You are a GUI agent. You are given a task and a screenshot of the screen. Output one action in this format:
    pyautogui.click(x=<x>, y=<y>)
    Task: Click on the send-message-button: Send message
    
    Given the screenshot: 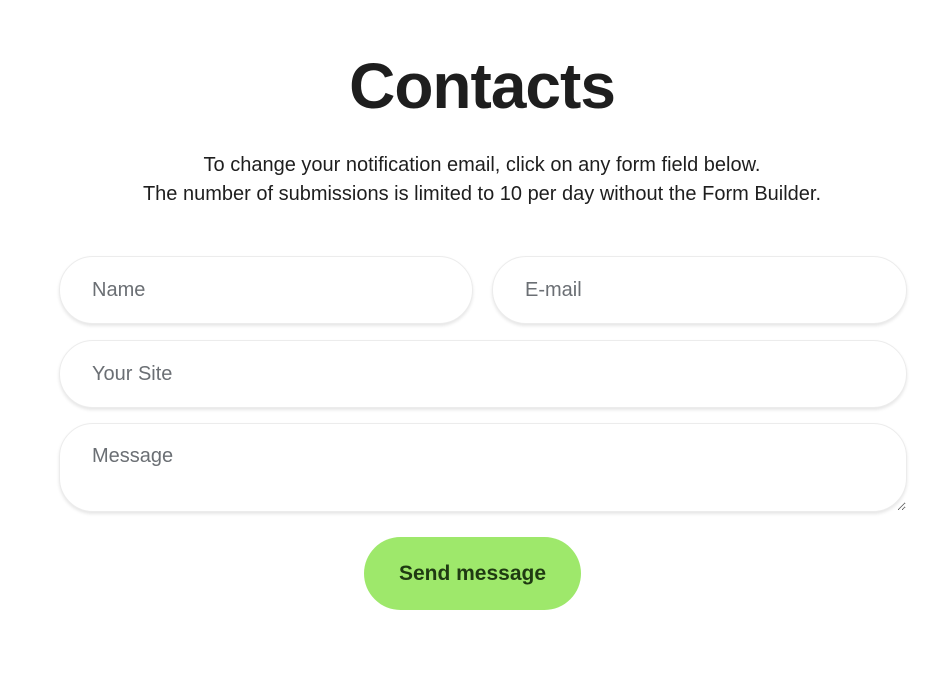 What is the action you would take?
    pyautogui.click(x=472, y=573)
    